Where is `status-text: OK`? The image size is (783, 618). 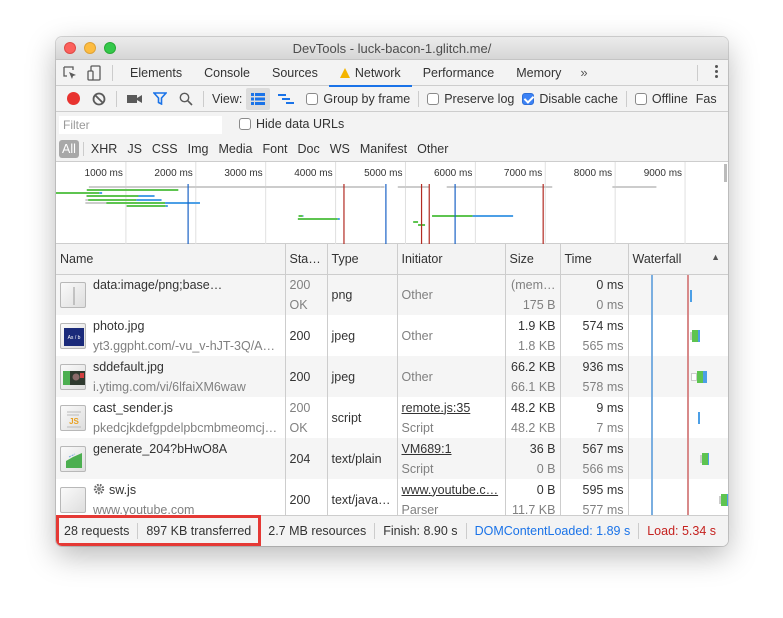 status-text: OK is located at coordinates (298, 304).